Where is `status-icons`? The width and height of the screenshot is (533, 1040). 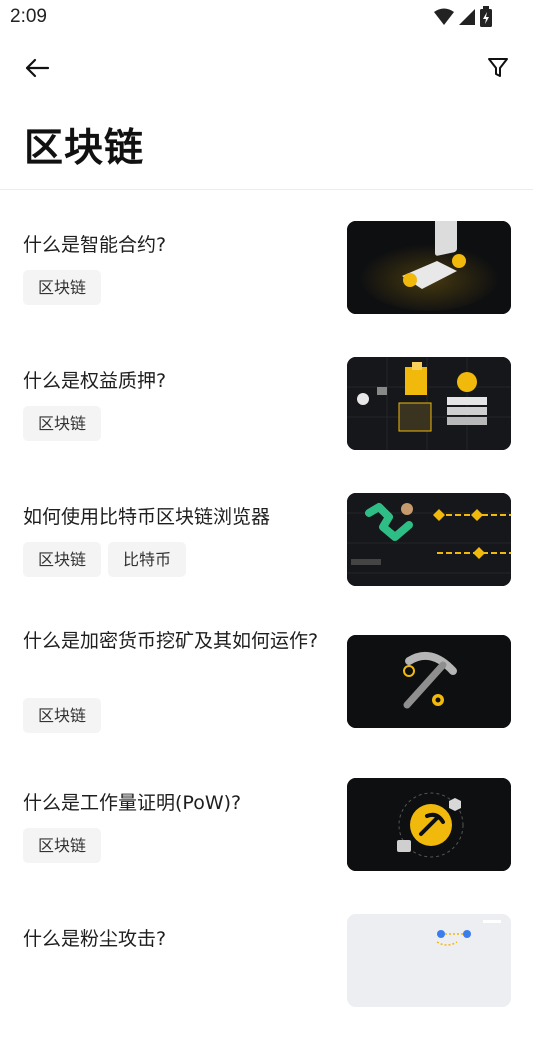
status-icons is located at coordinates (463, 17).